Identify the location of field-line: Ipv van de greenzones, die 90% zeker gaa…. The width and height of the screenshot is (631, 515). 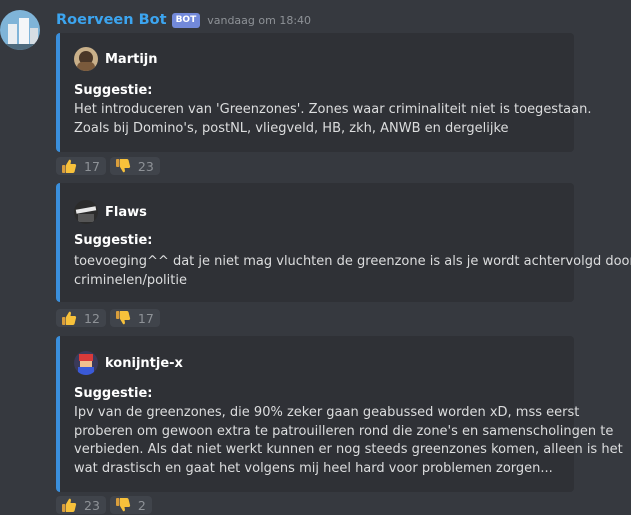
(327, 412).